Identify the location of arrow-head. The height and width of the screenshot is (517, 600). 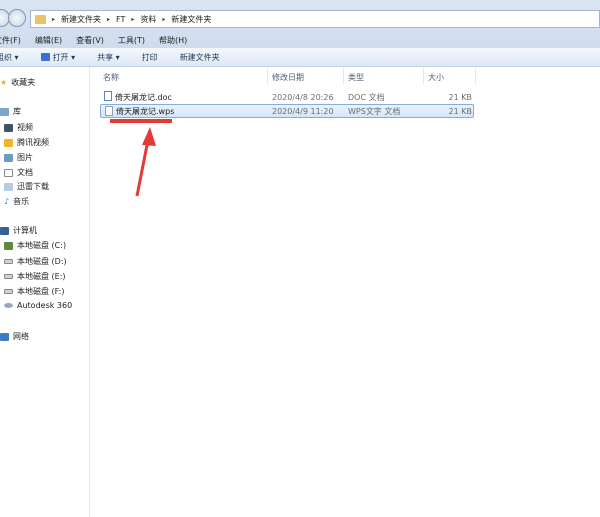
(149, 136).